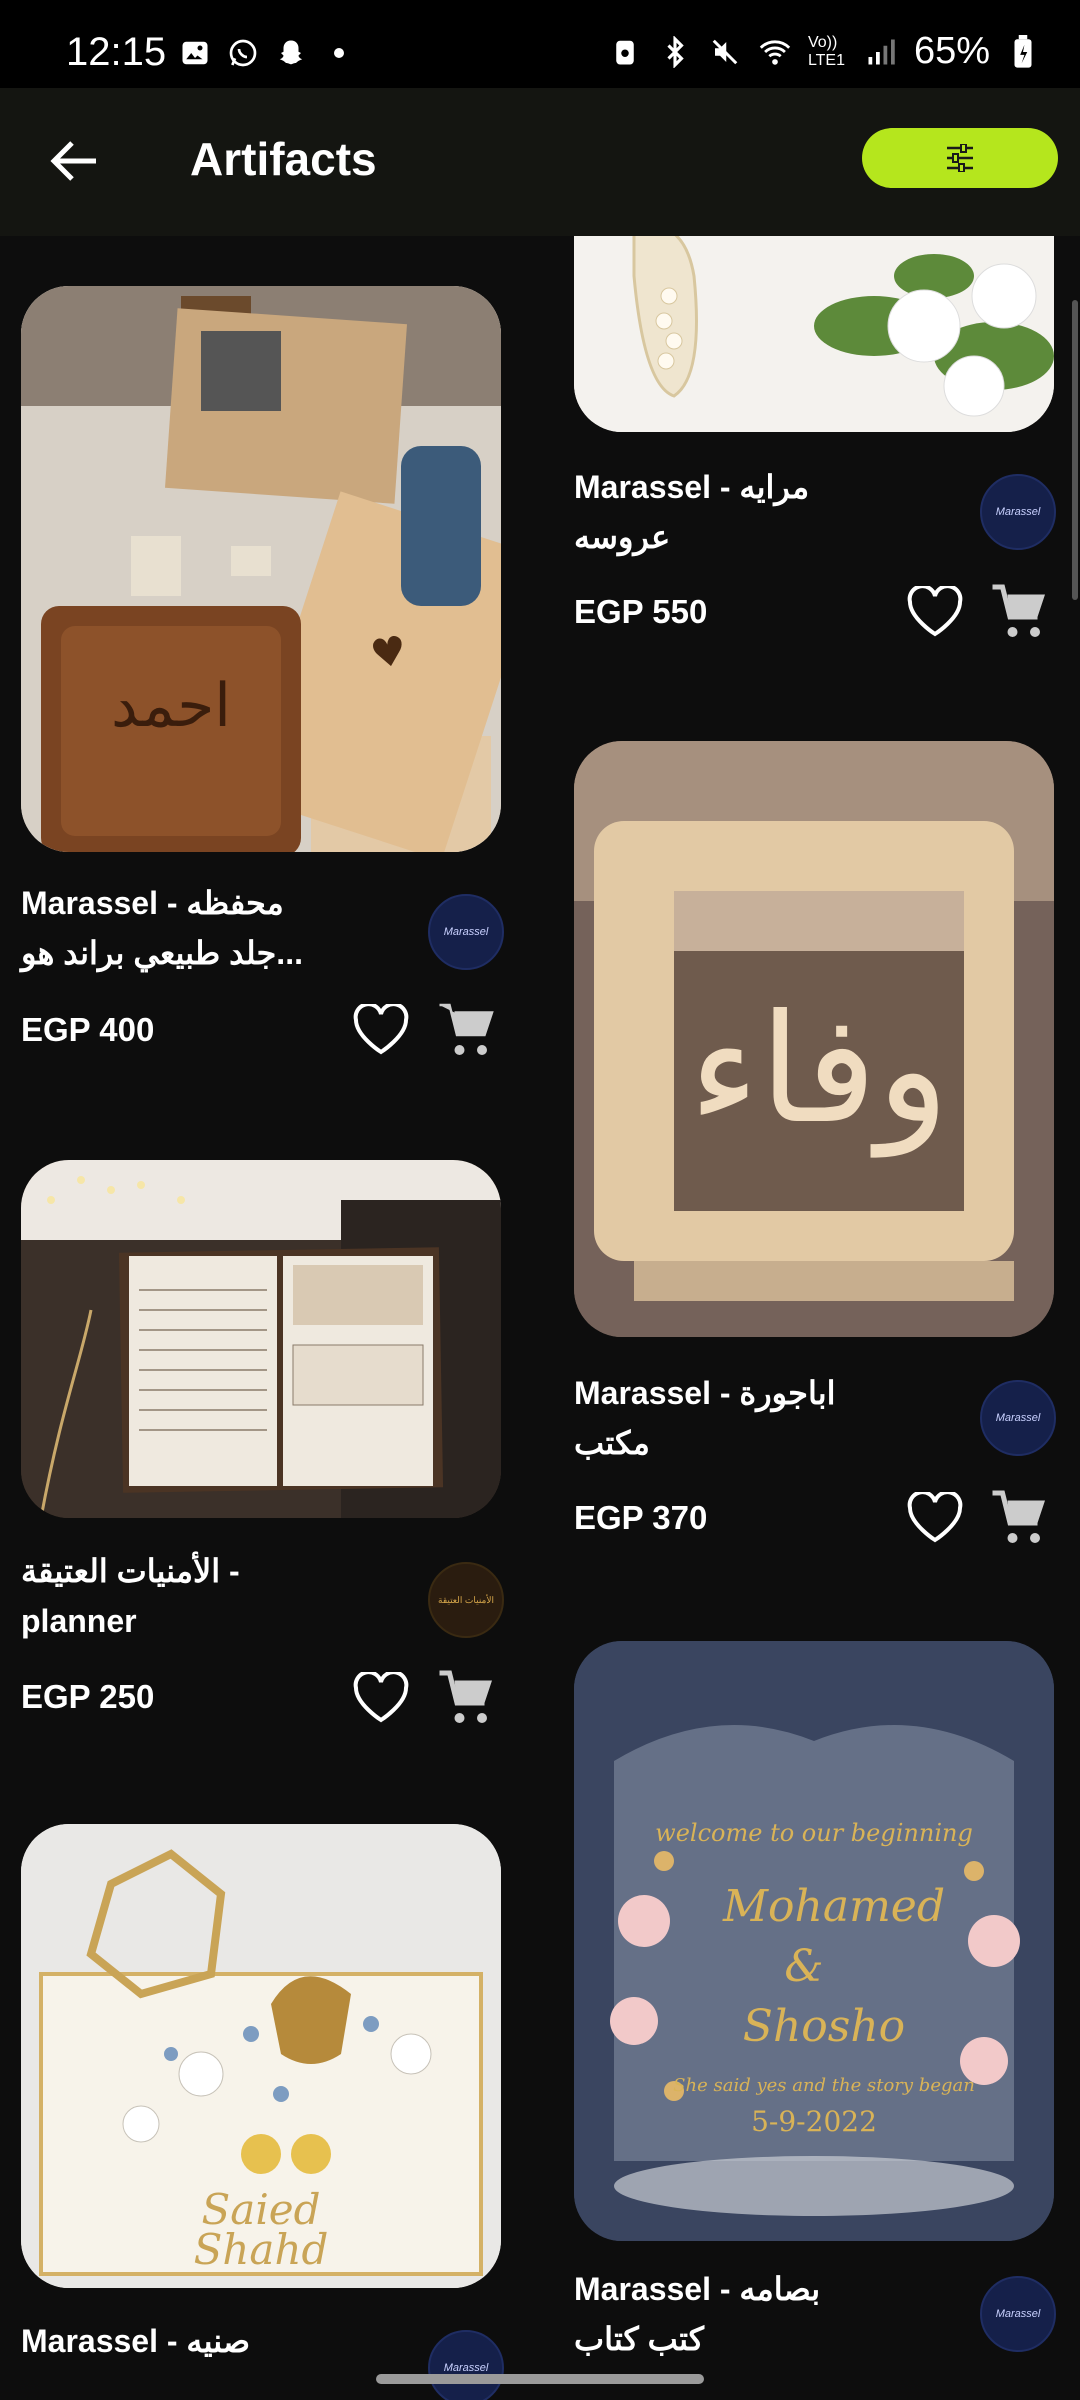 The height and width of the screenshot is (2400, 1080). I want to click on product-subtitle-lamp: مكتب, so click(612, 1443).